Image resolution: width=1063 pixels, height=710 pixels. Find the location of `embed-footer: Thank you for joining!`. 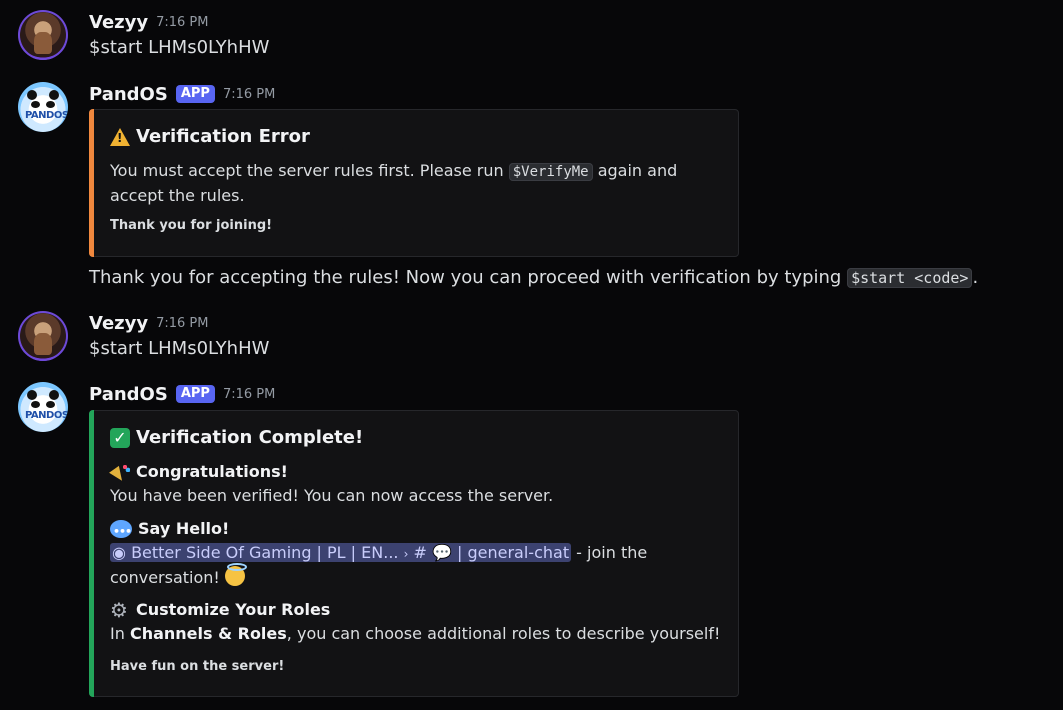

embed-footer: Thank you for joining! is located at coordinates (191, 225).